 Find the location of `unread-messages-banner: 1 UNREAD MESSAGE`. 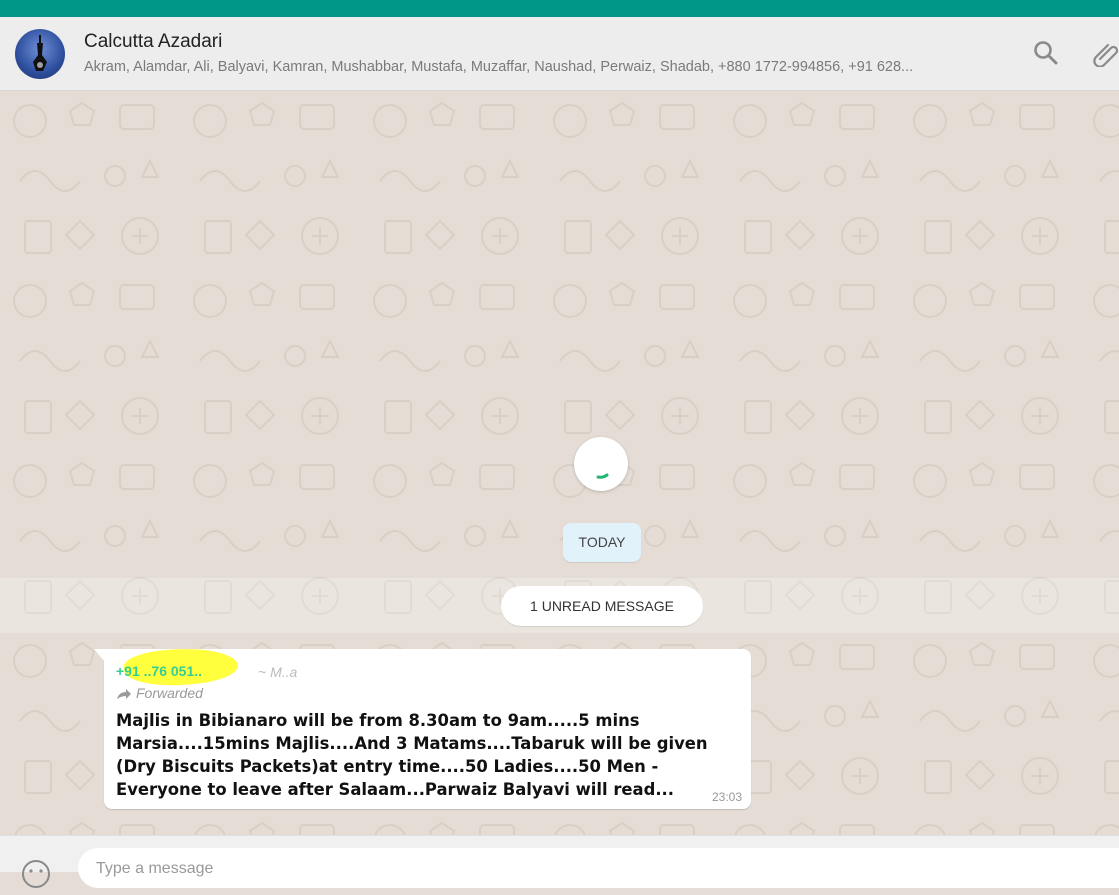

unread-messages-banner: 1 UNREAD MESSAGE is located at coordinates (602, 606).